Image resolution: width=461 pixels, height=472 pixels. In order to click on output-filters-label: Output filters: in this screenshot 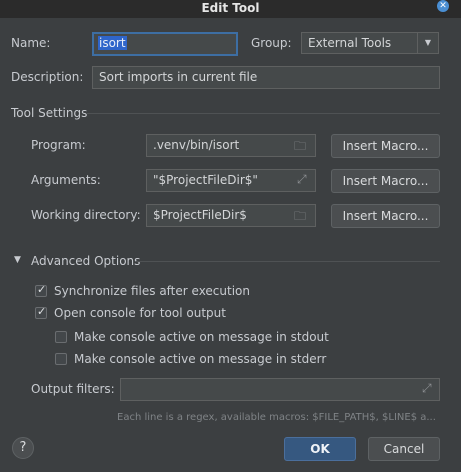, I will do `click(73, 389)`.